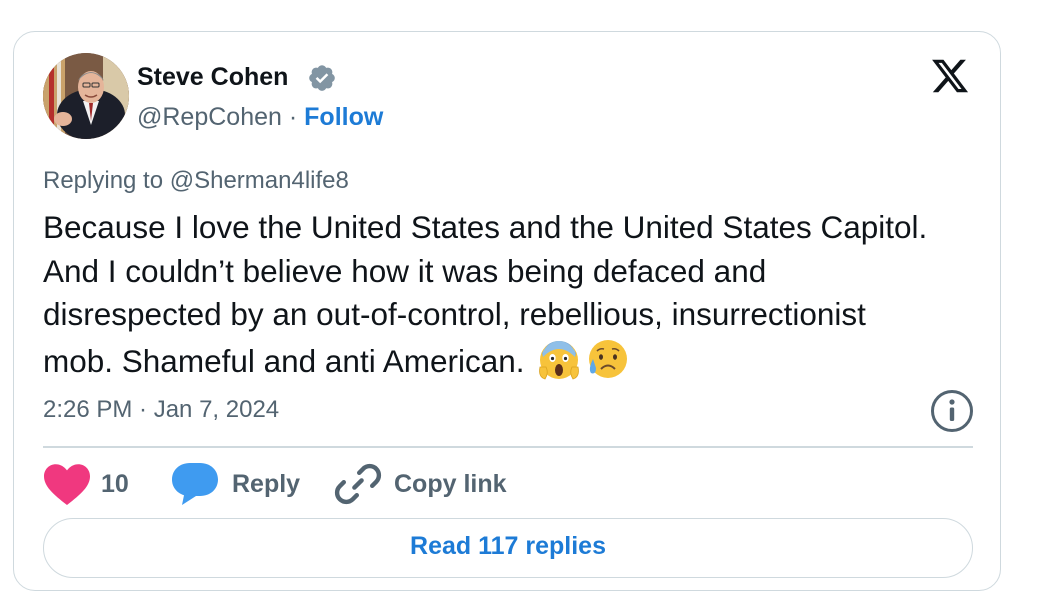 This screenshot has width=1044, height=591. Describe the element at coordinates (358, 484) in the screenshot. I see `link-icon` at that location.